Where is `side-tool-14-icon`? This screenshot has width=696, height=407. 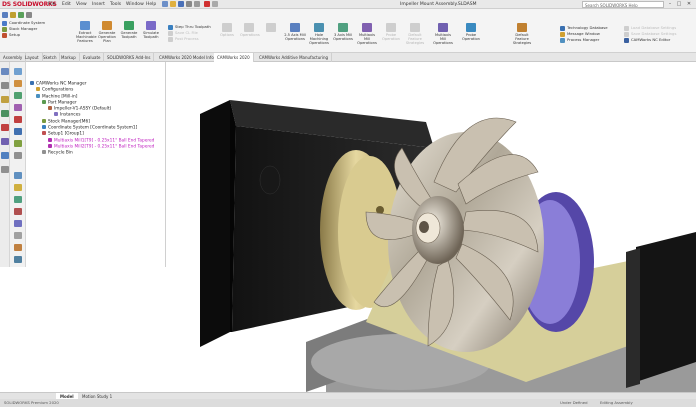
side-tool-14-icon is located at coordinates (18, 235).